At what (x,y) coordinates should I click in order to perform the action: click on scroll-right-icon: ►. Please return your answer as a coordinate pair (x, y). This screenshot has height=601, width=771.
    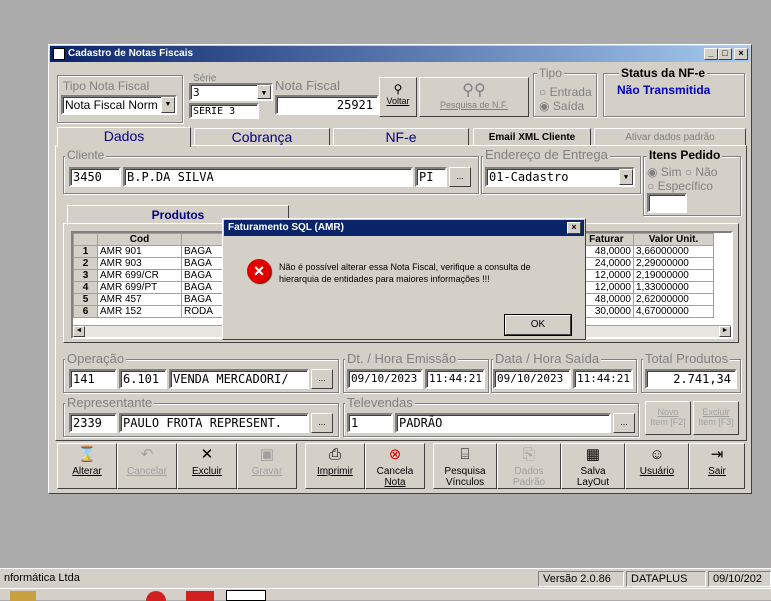
    Looking at the image, I should click on (725, 331).